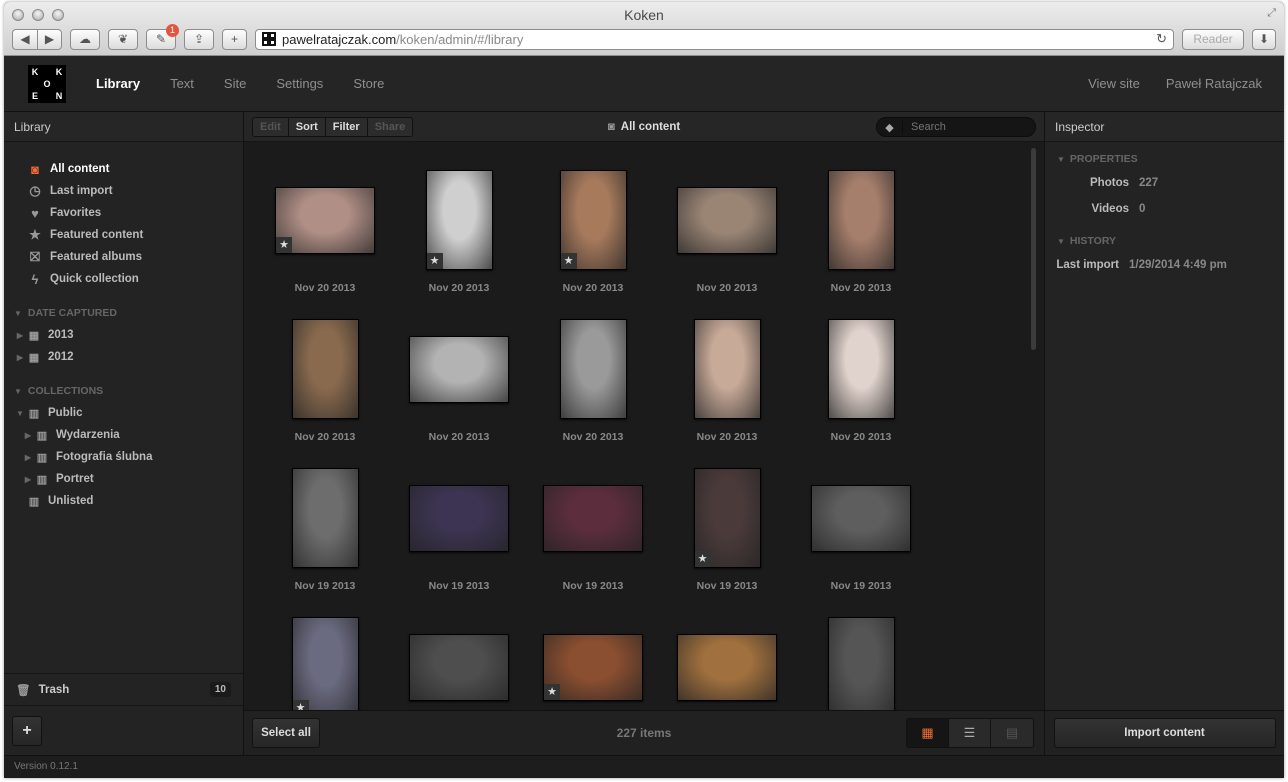 Image resolution: width=1288 pixels, height=782 pixels. Describe the element at coordinates (123, 235) in the screenshot. I see `sidebar-item-featured-content: ★ Featured content` at that location.